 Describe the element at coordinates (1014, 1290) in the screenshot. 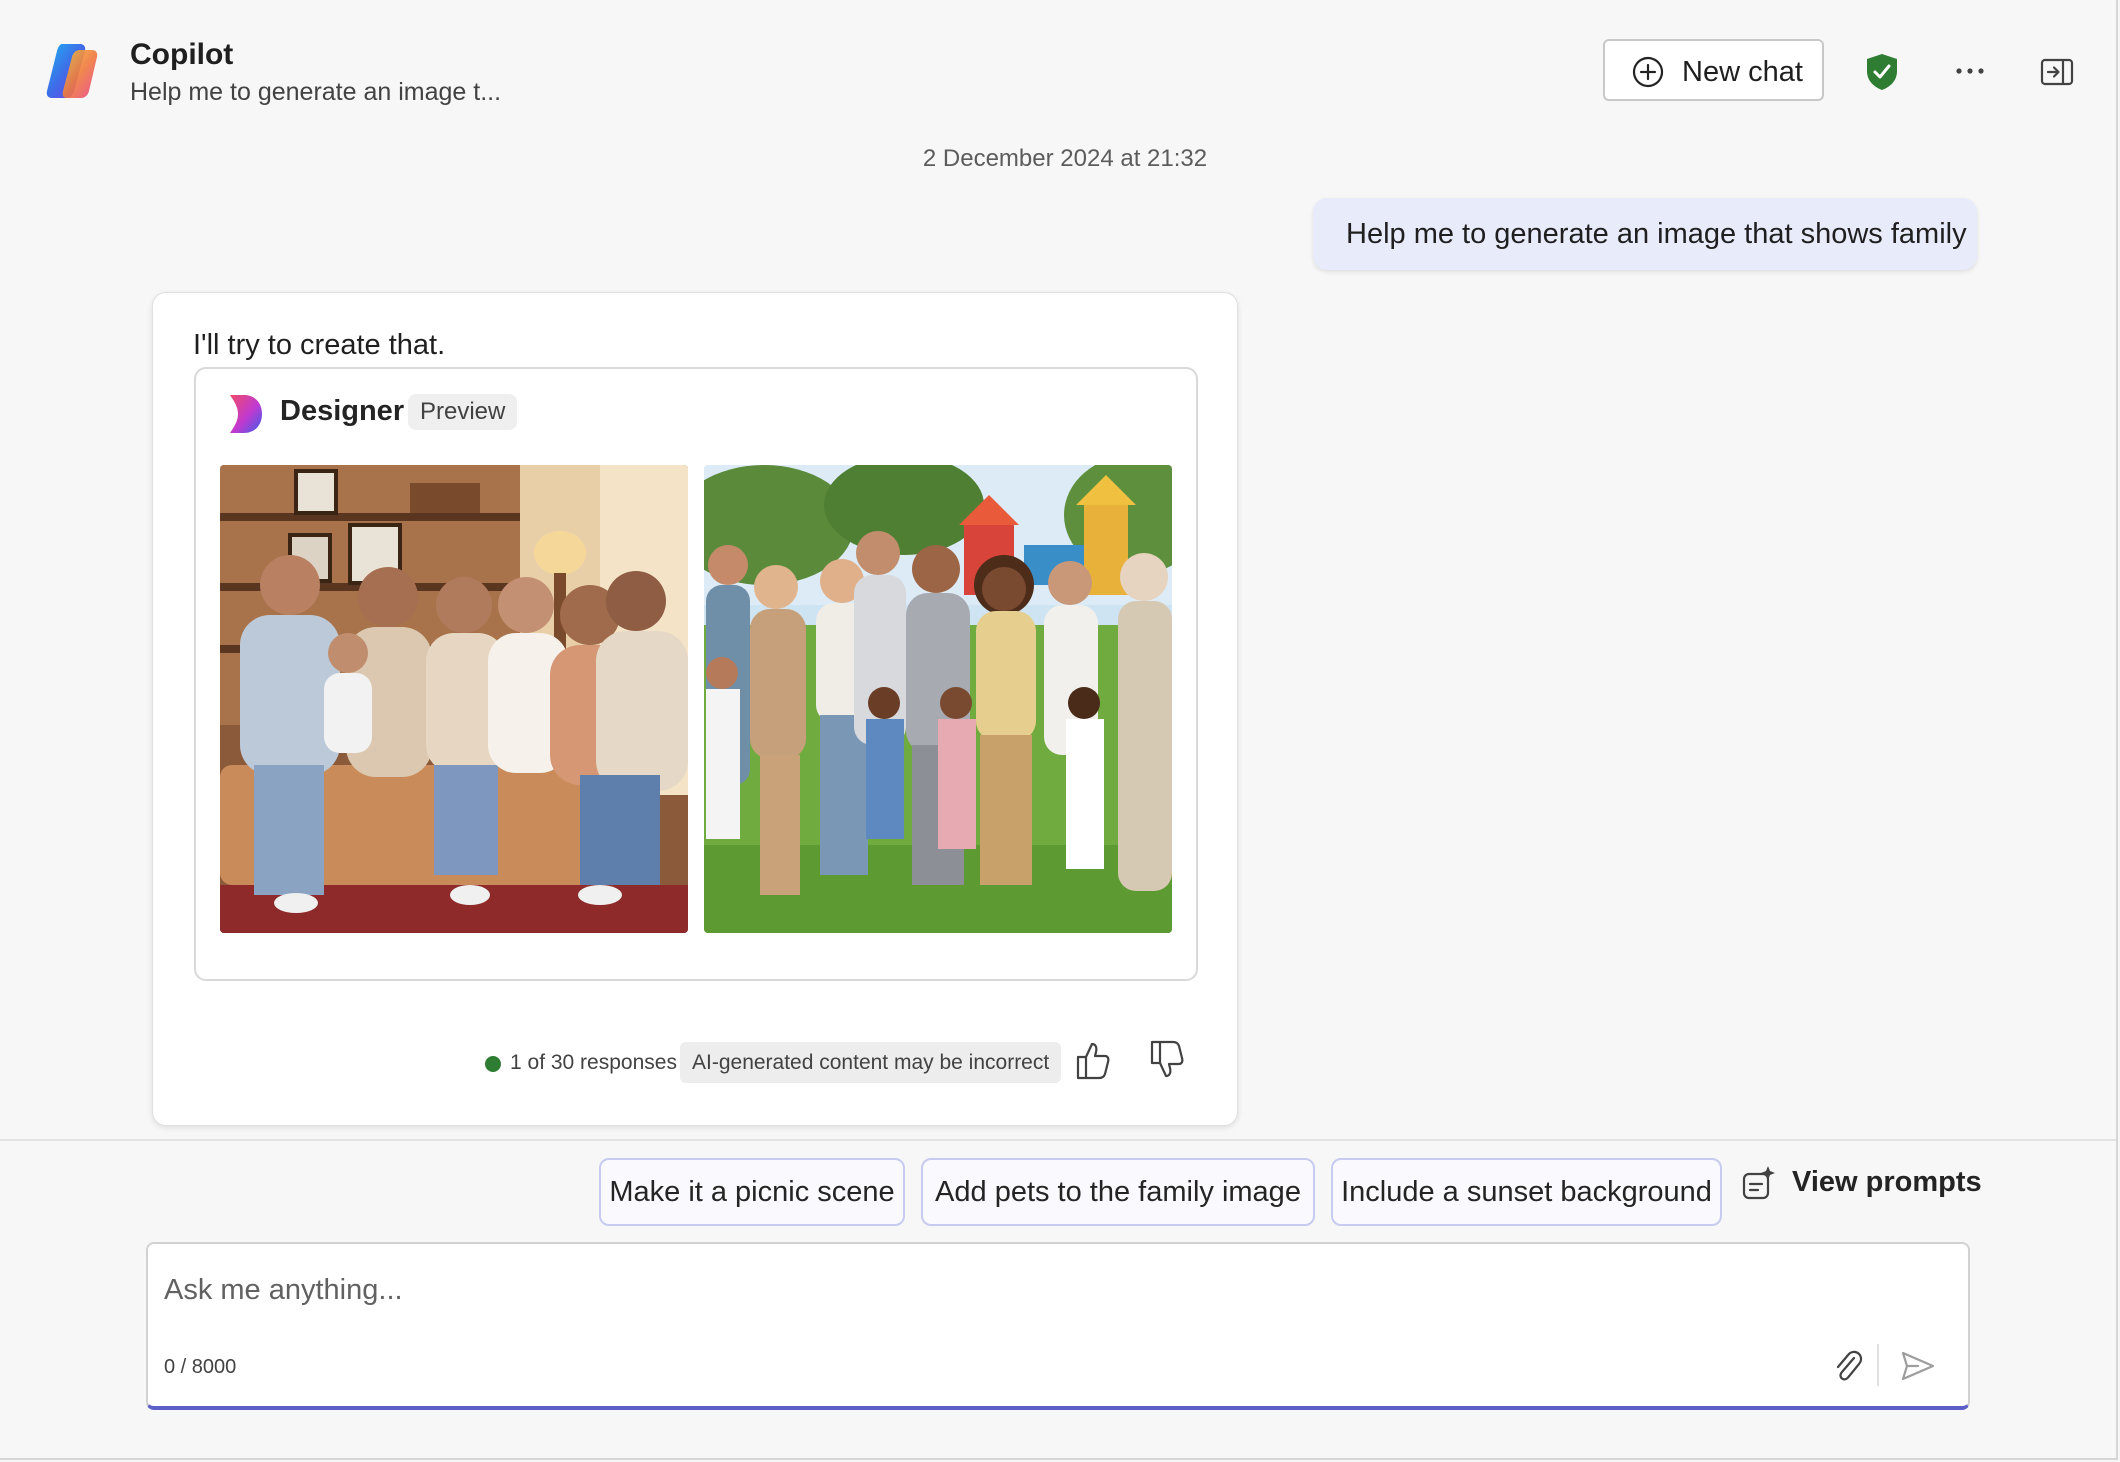

I see `chat-input` at that location.